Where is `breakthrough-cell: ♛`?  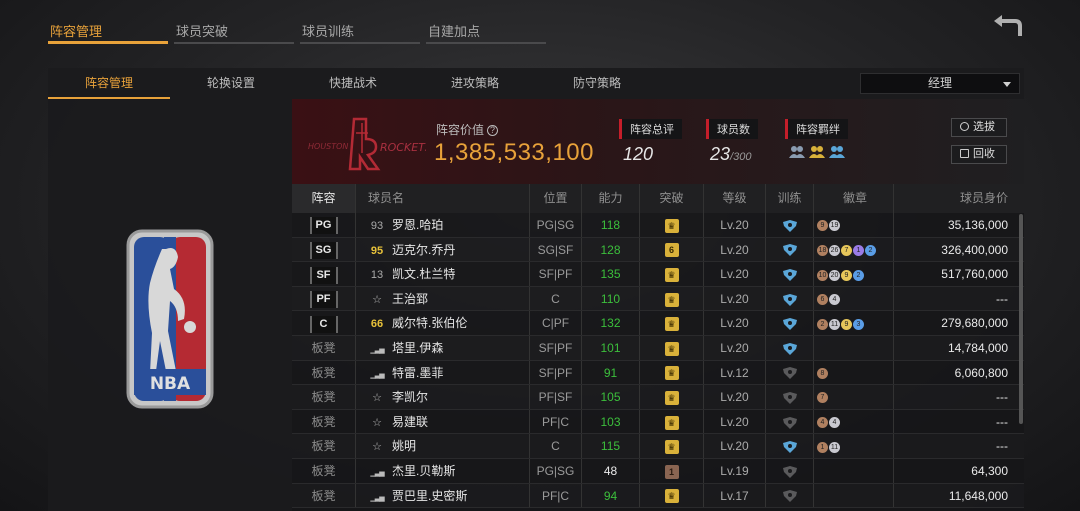
breakthrough-cell: ♛ is located at coordinates (672, 421).